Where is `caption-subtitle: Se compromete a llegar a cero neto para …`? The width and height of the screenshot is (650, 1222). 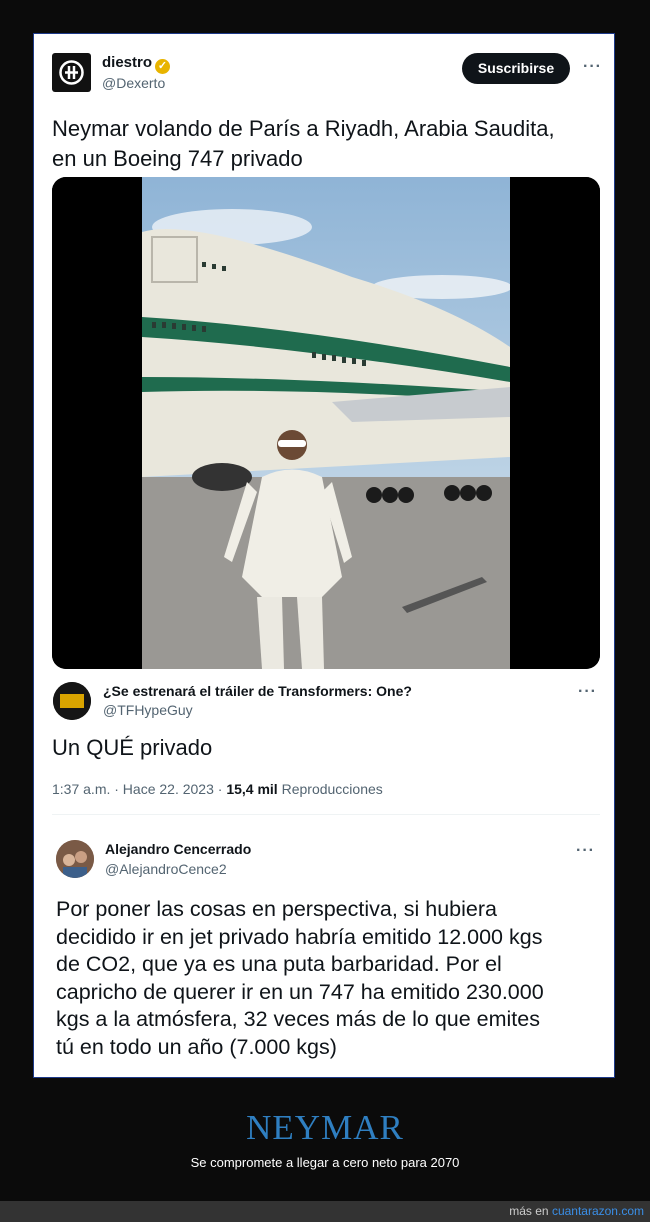 caption-subtitle: Se compromete a llegar a cero neto para … is located at coordinates (325, 1162).